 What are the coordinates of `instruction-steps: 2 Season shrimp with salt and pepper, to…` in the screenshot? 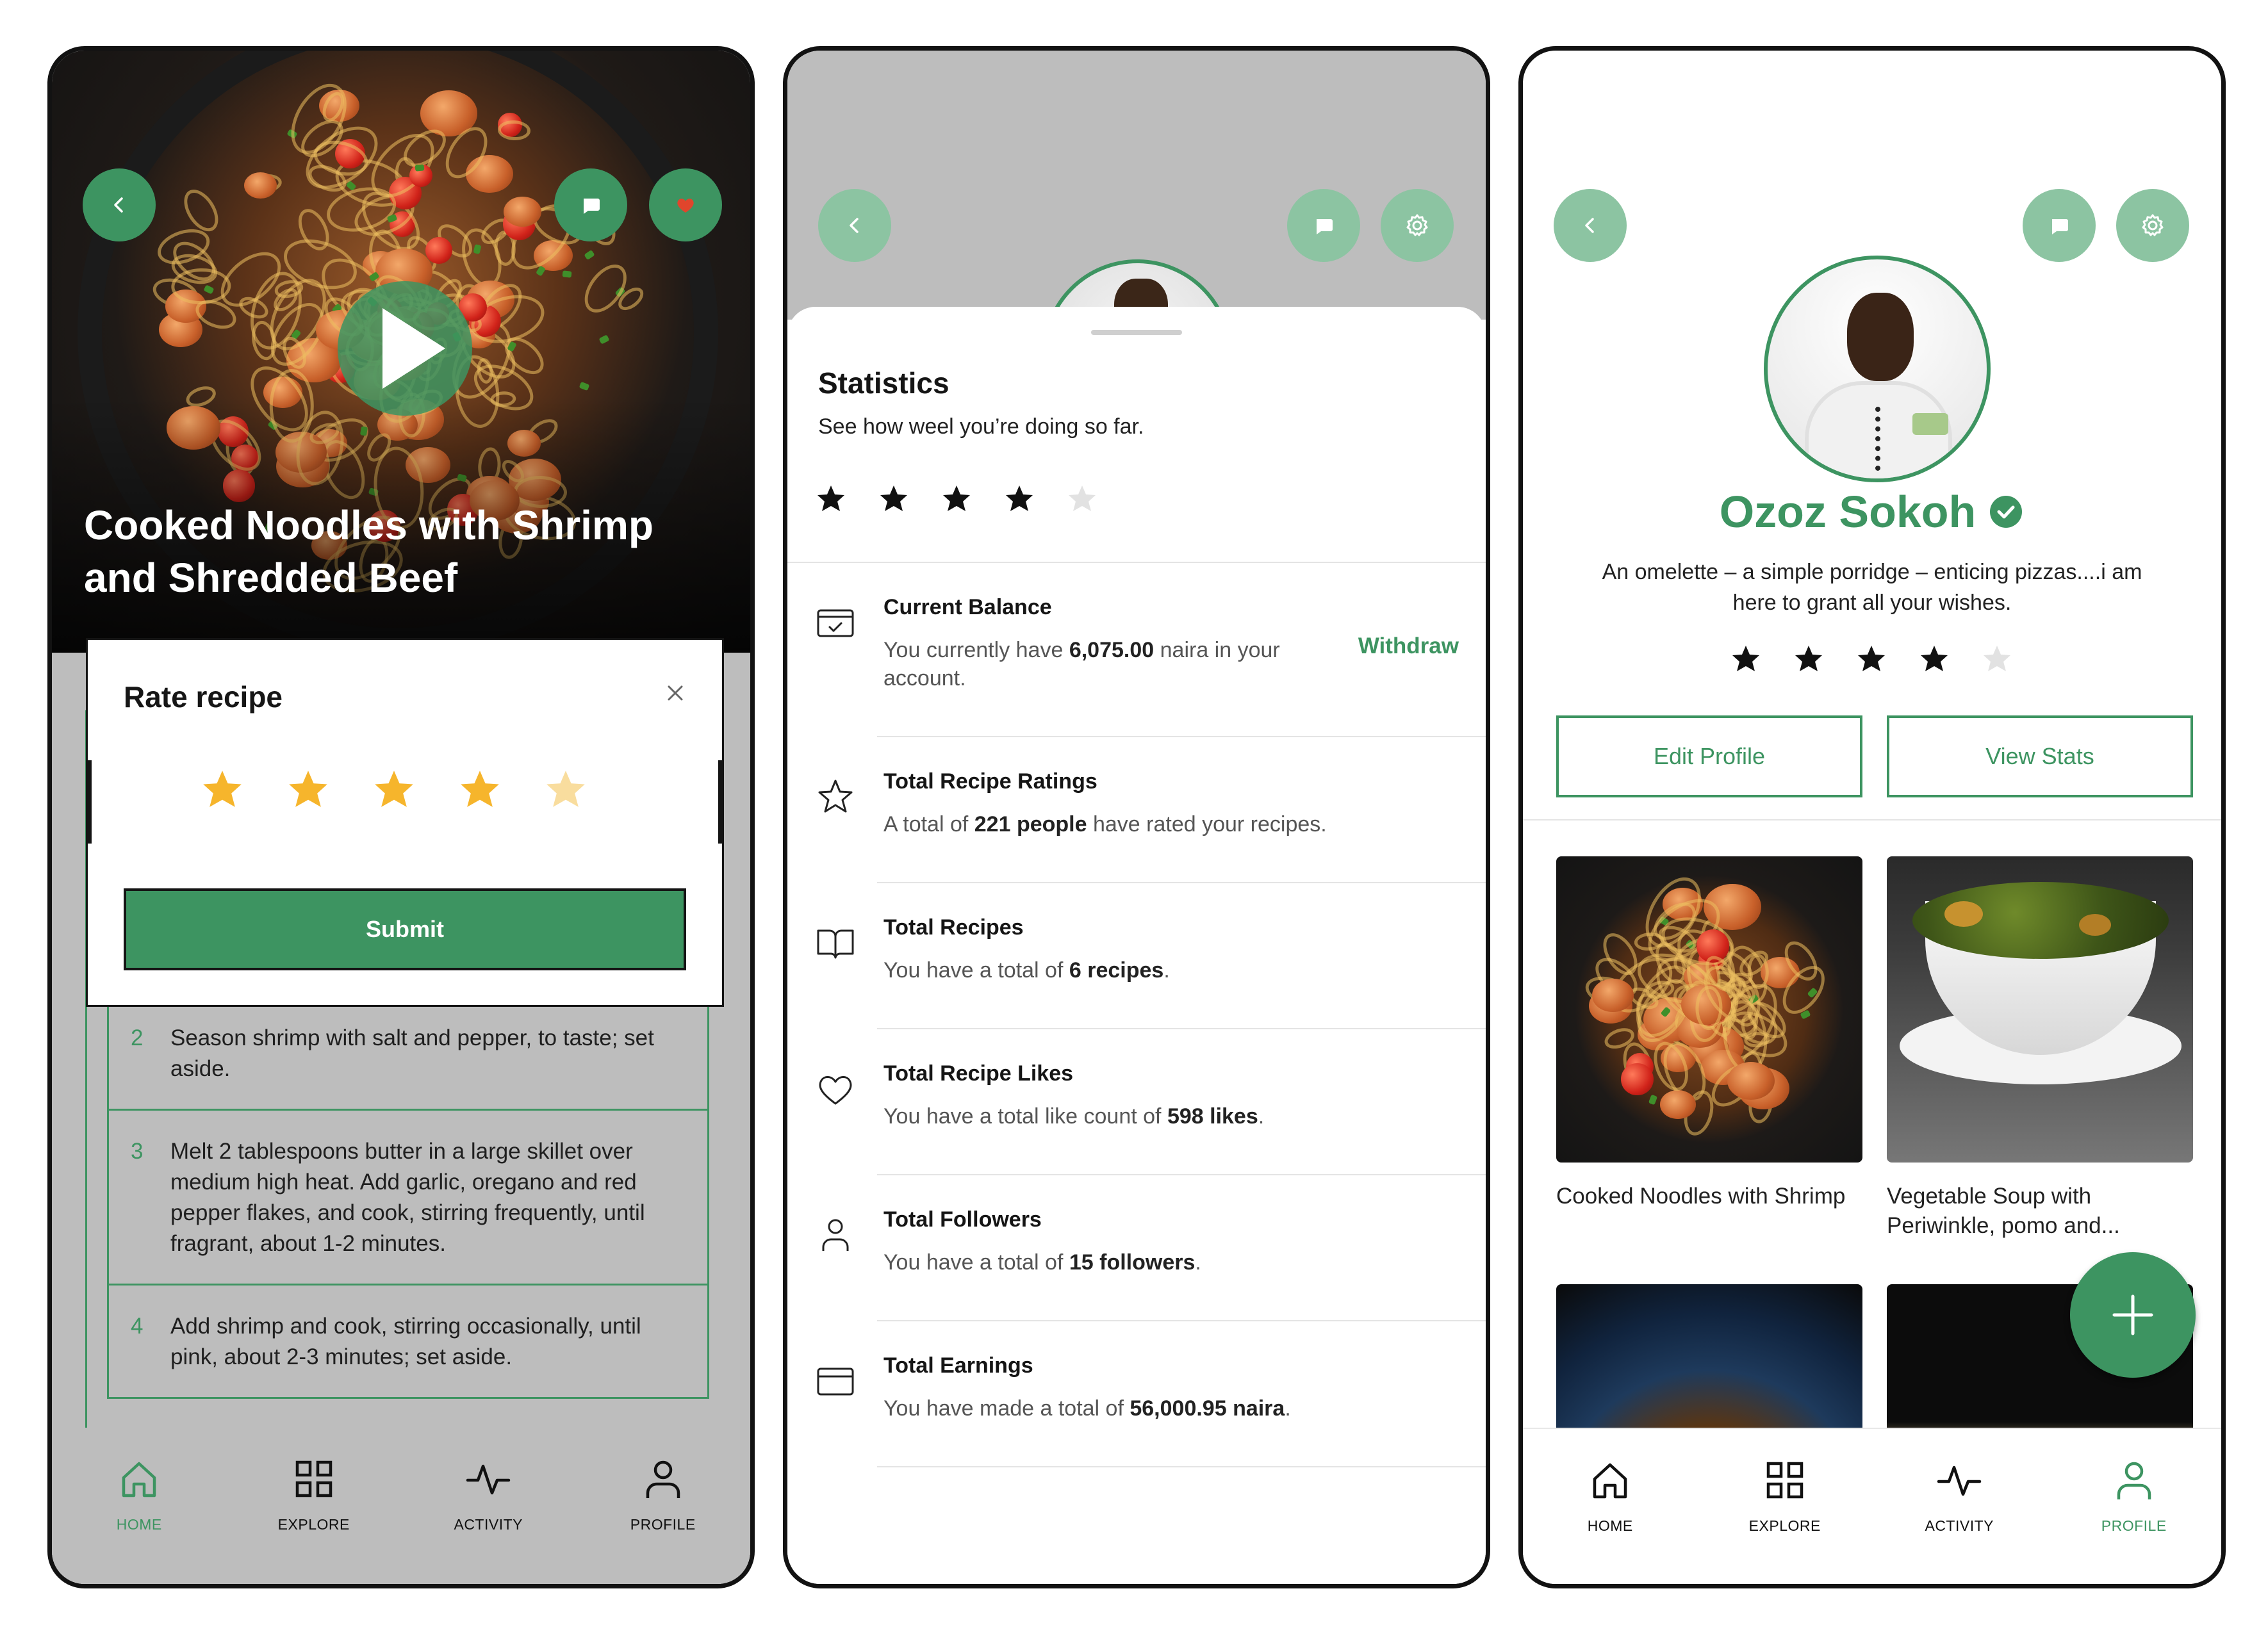 It's located at (408, 1198).